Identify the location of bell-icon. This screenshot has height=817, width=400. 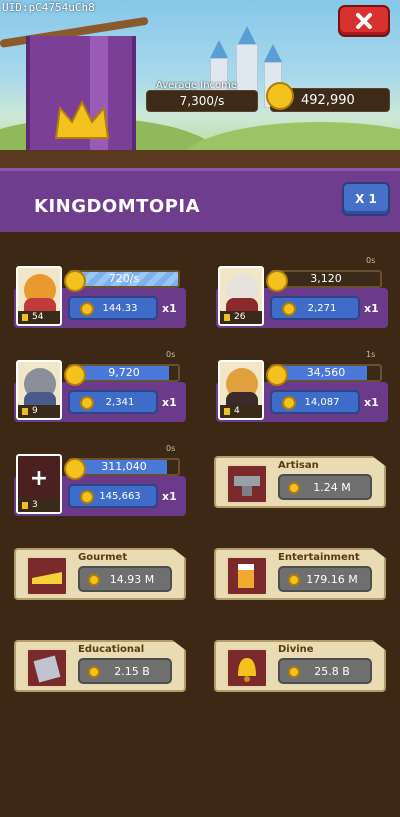
(247, 668).